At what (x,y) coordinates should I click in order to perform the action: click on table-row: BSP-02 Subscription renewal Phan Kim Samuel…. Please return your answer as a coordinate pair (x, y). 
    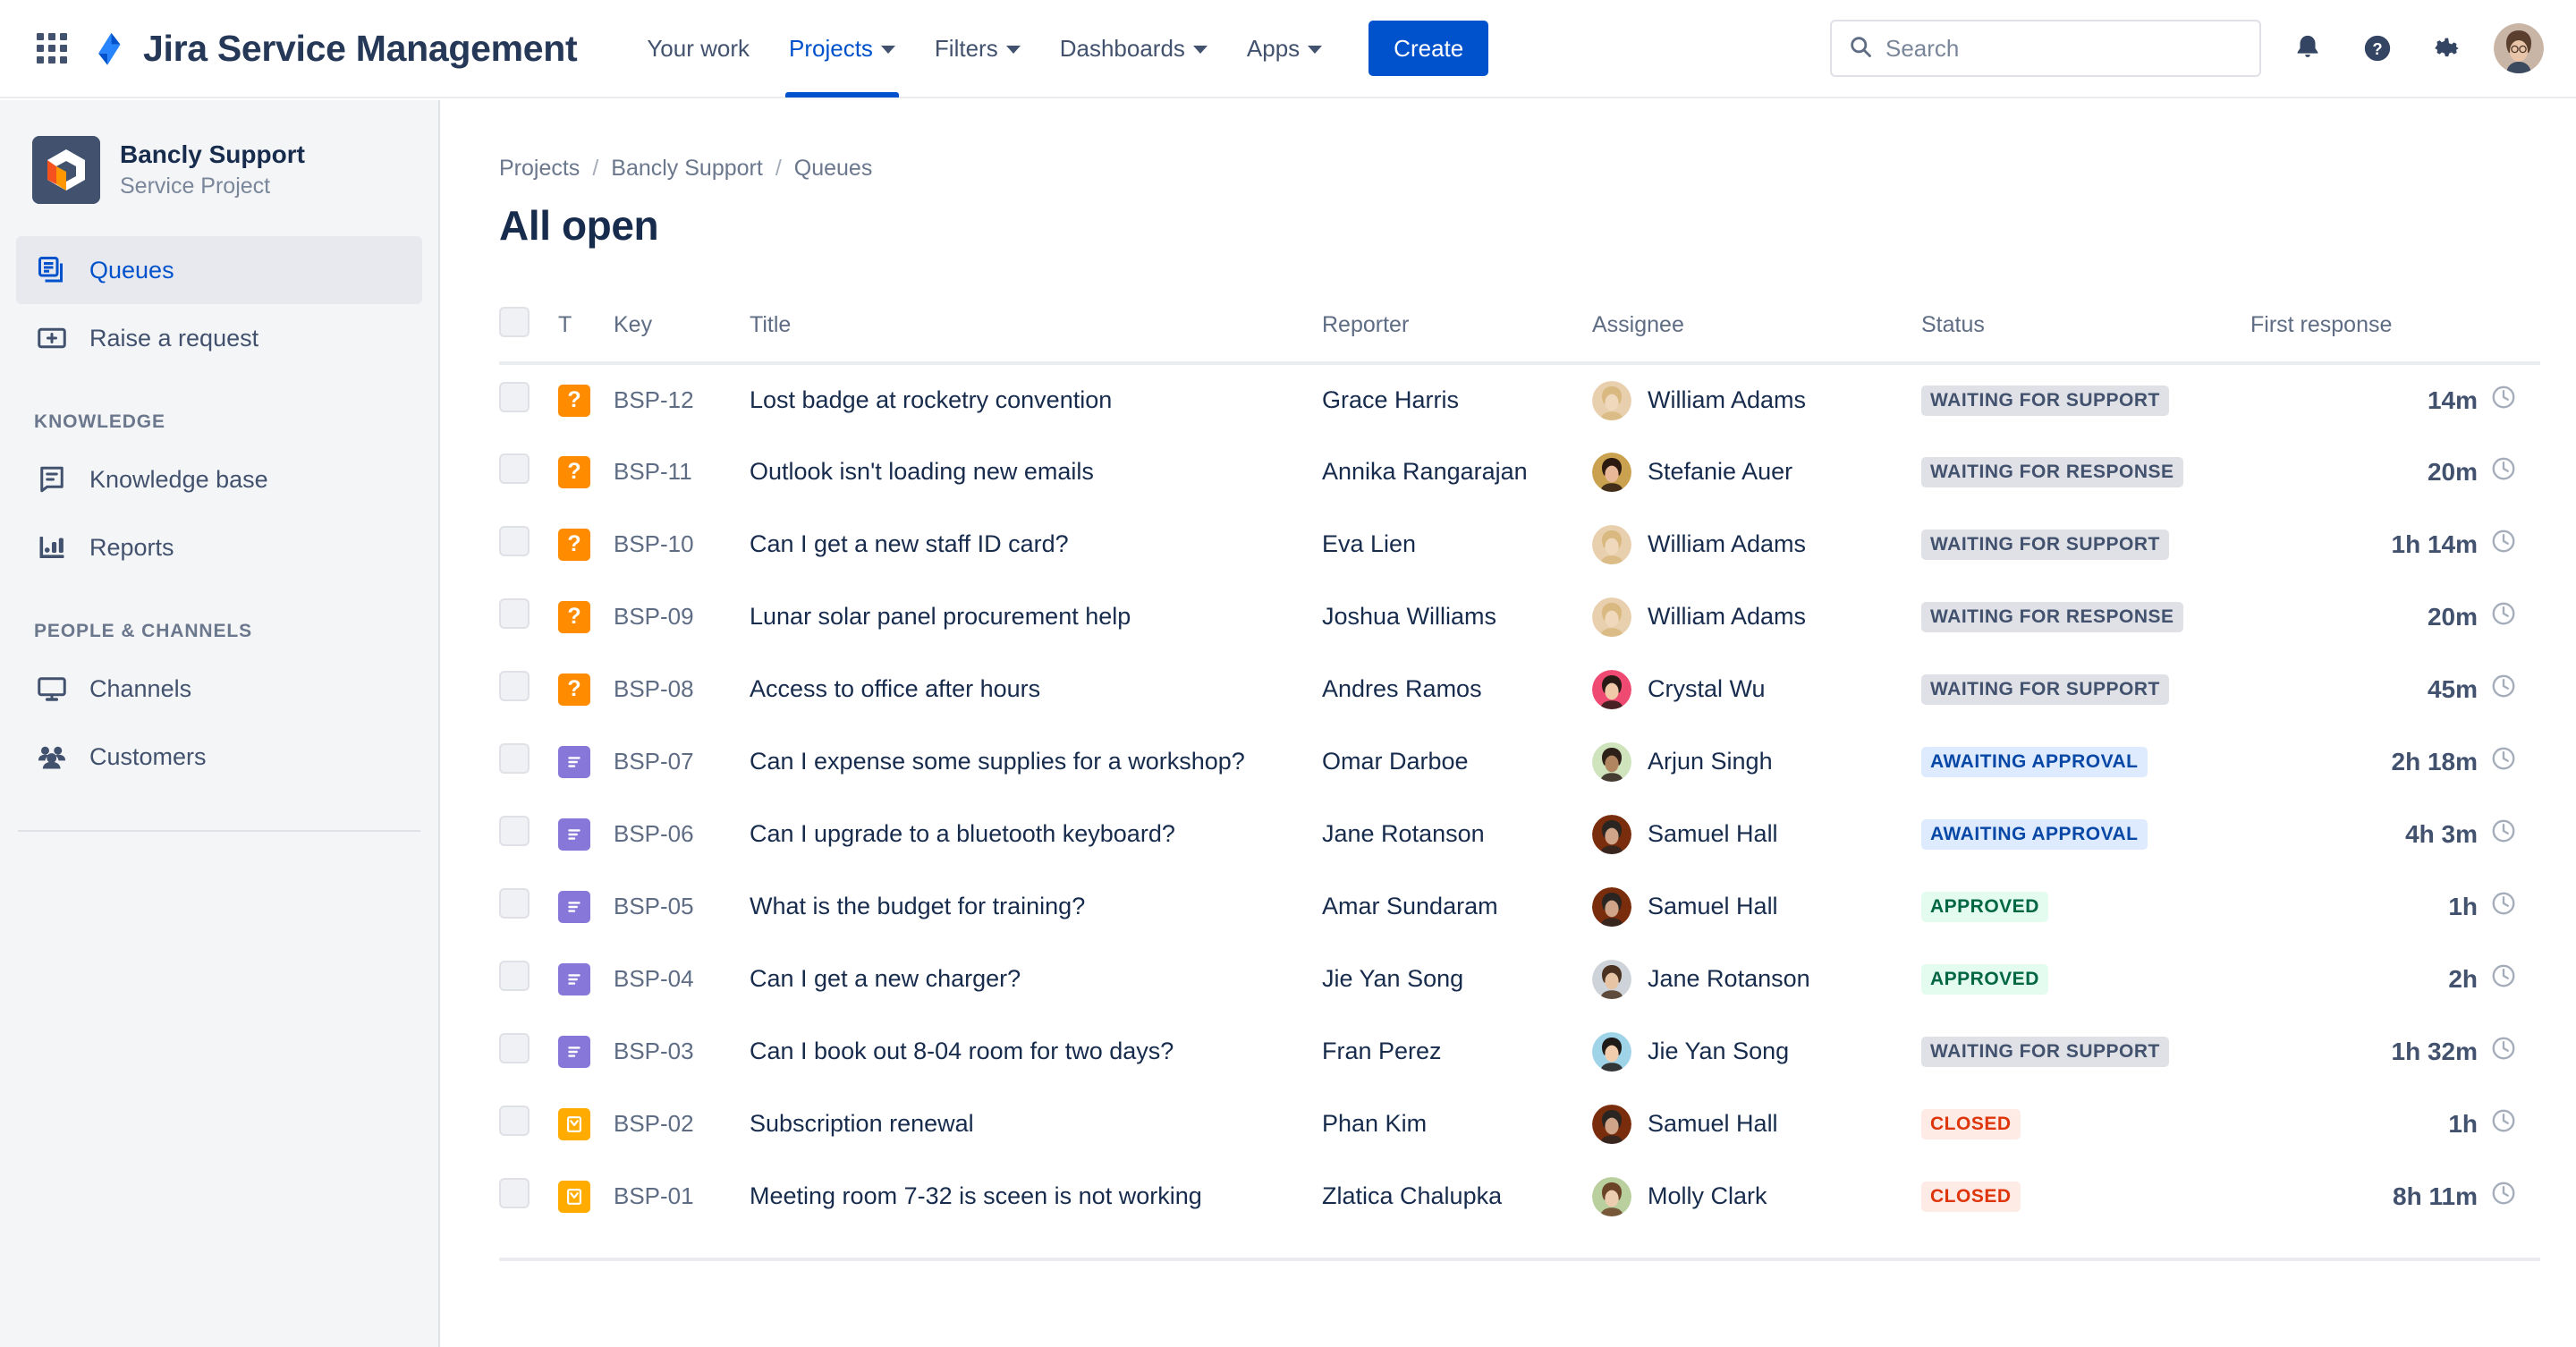
    Looking at the image, I should click on (1519, 1124).